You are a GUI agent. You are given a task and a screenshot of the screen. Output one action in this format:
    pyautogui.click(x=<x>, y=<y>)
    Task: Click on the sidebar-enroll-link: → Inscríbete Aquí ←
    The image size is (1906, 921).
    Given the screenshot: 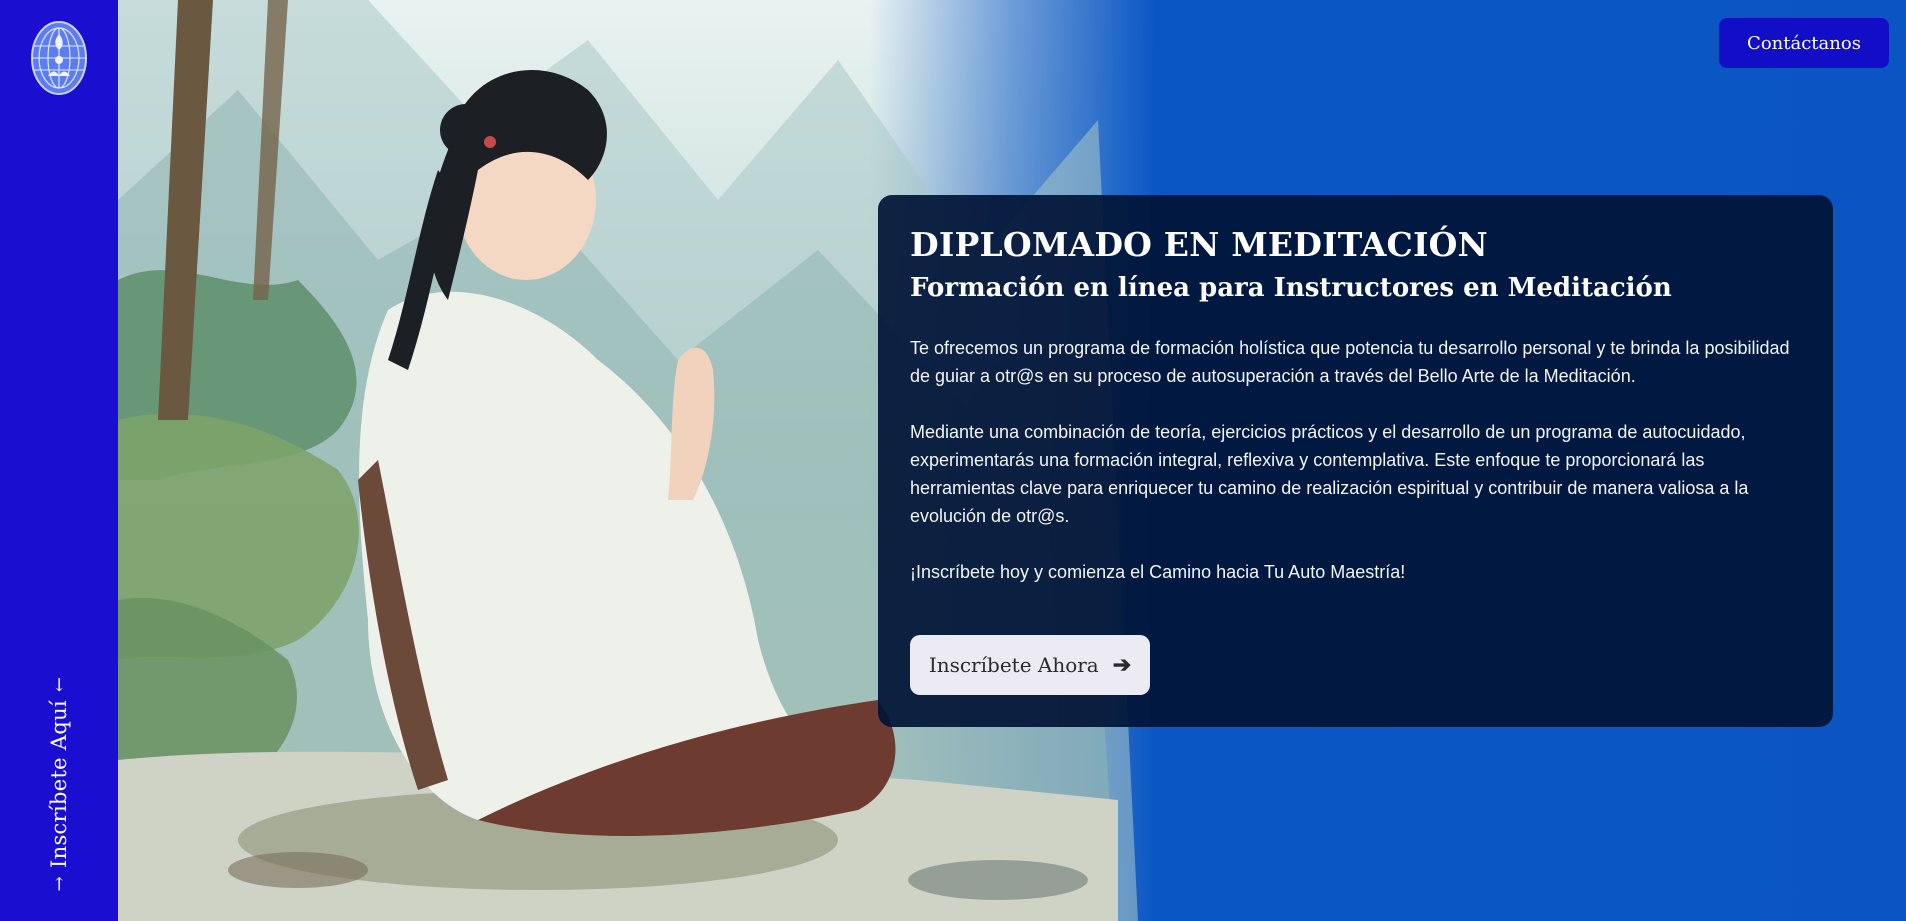 What is the action you would take?
    pyautogui.click(x=59, y=784)
    